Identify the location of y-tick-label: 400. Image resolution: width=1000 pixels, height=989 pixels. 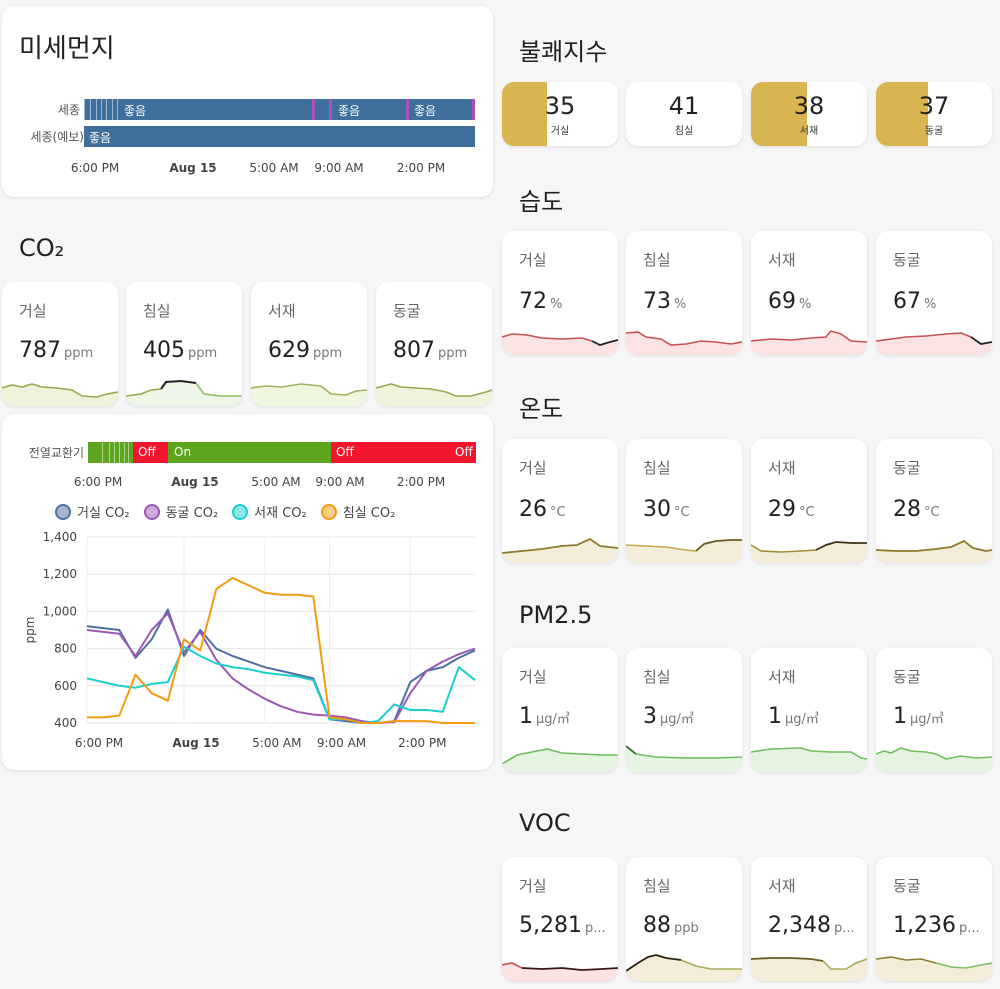
(65, 723).